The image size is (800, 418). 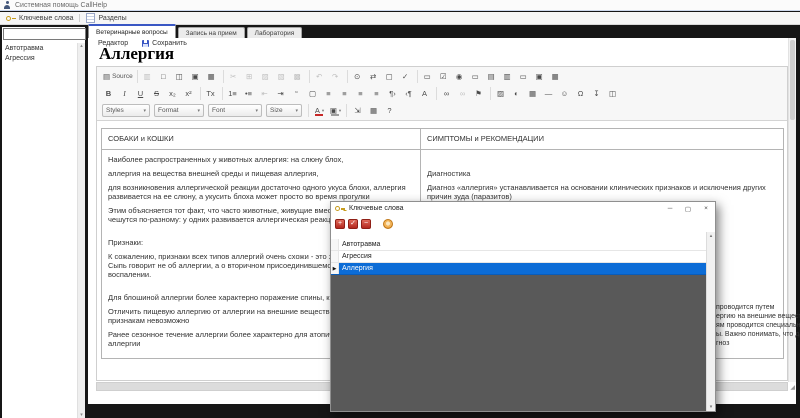 What do you see at coordinates (373, 110) in the screenshot?
I see `show-blocks-button: ▦` at bounding box center [373, 110].